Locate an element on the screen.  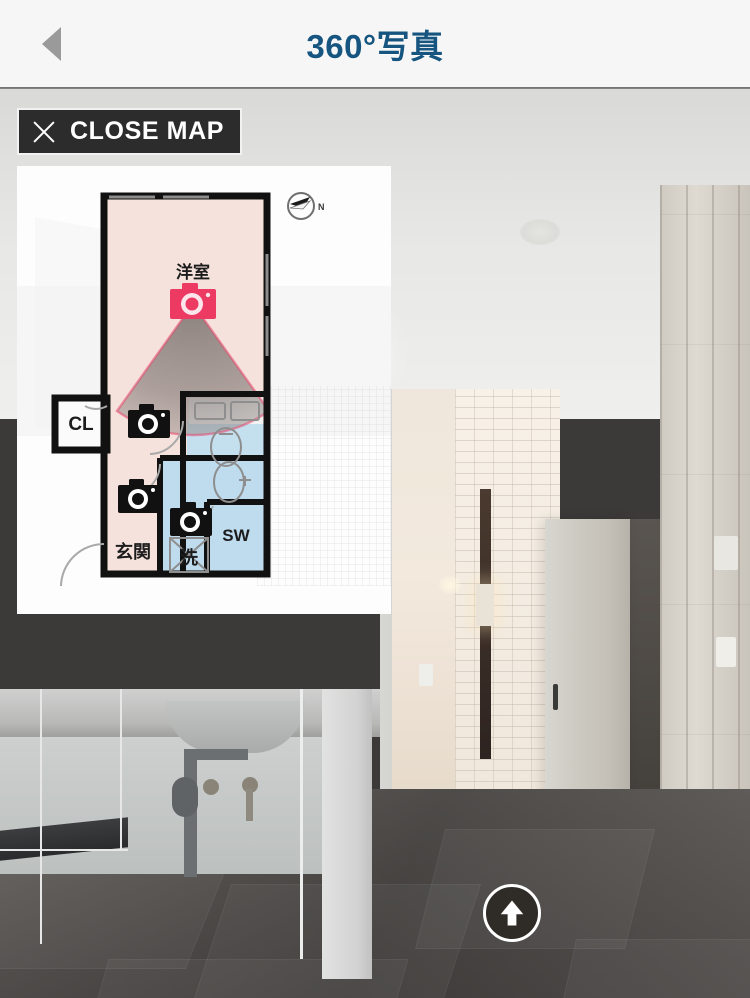
pano-rack-shelf is located at coordinates (64, 850).